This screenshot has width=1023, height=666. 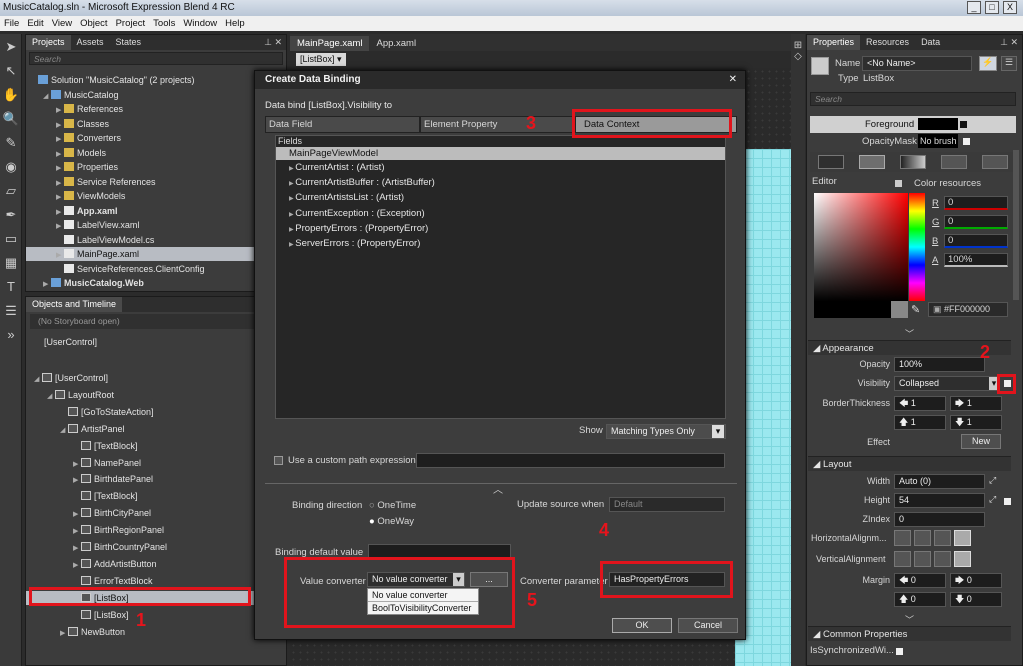 What do you see at coordinates (976, 599) in the screenshot?
I see `margin-bottom-input: 🡇 0` at bounding box center [976, 599].